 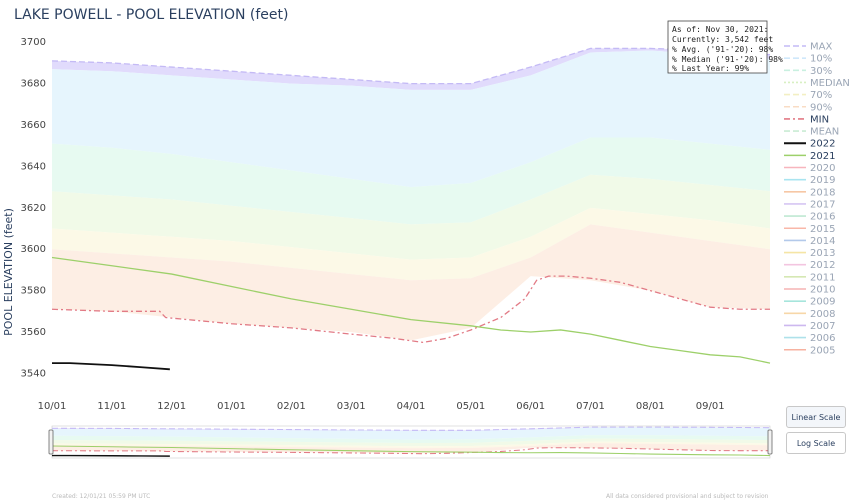 I want to click on x-tick-label: 11/01, so click(x=111, y=406).